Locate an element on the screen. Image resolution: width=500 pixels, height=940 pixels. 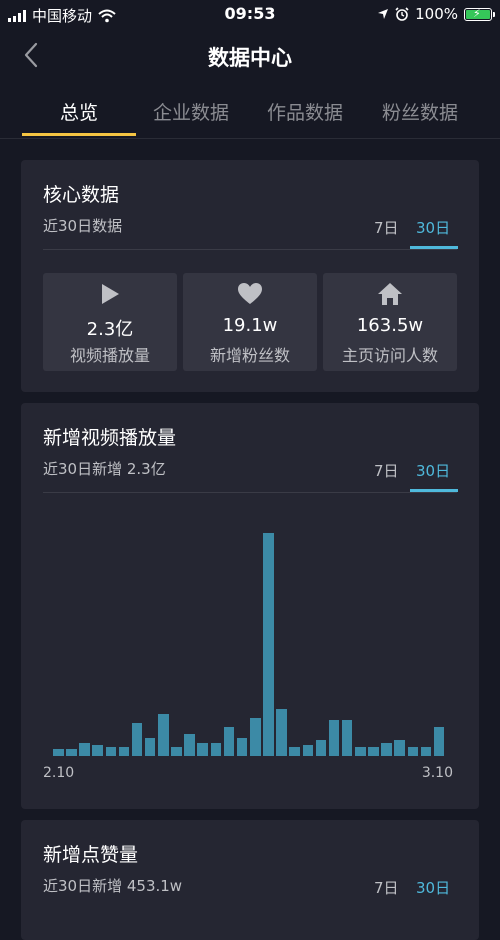
x-axis-end-label: 3.10 is located at coordinates (437, 773).